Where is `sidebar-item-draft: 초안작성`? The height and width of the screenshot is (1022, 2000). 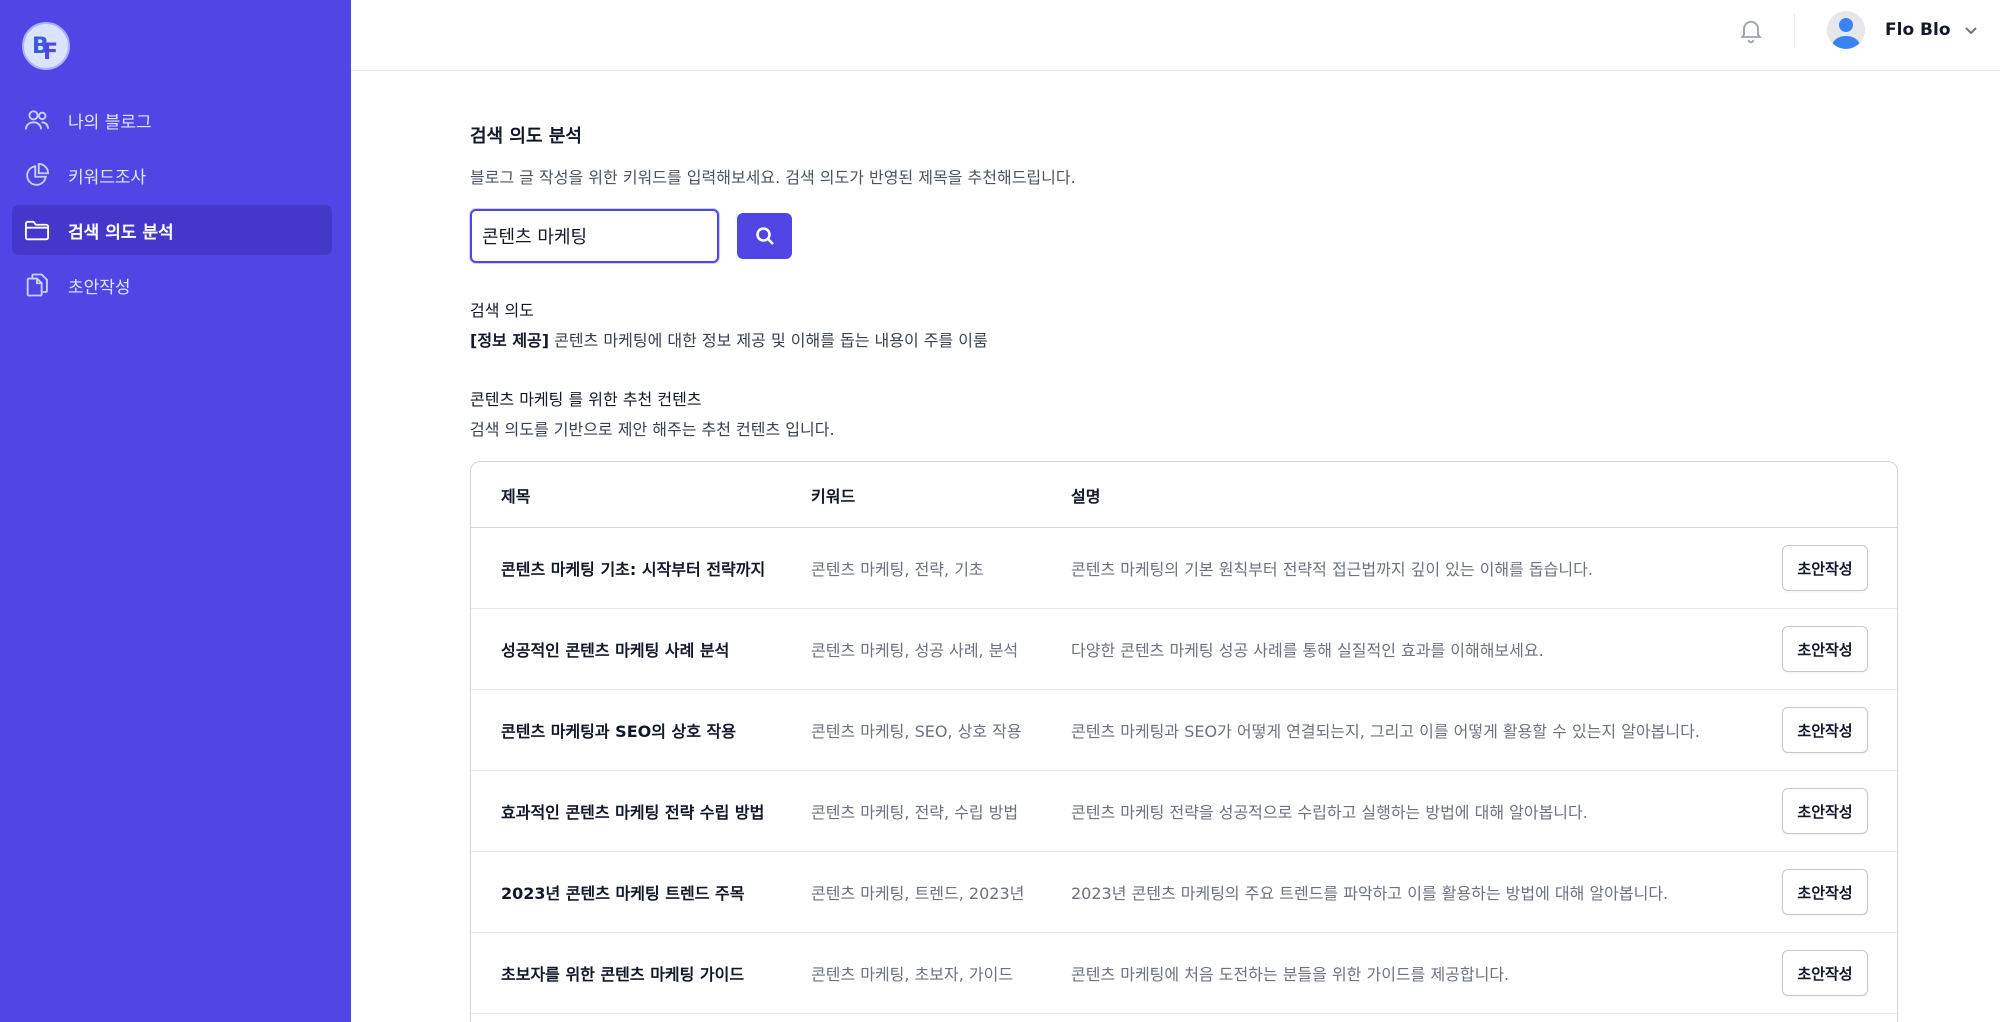 sidebar-item-draft: 초안작성 is located at coordinates (172, 285).